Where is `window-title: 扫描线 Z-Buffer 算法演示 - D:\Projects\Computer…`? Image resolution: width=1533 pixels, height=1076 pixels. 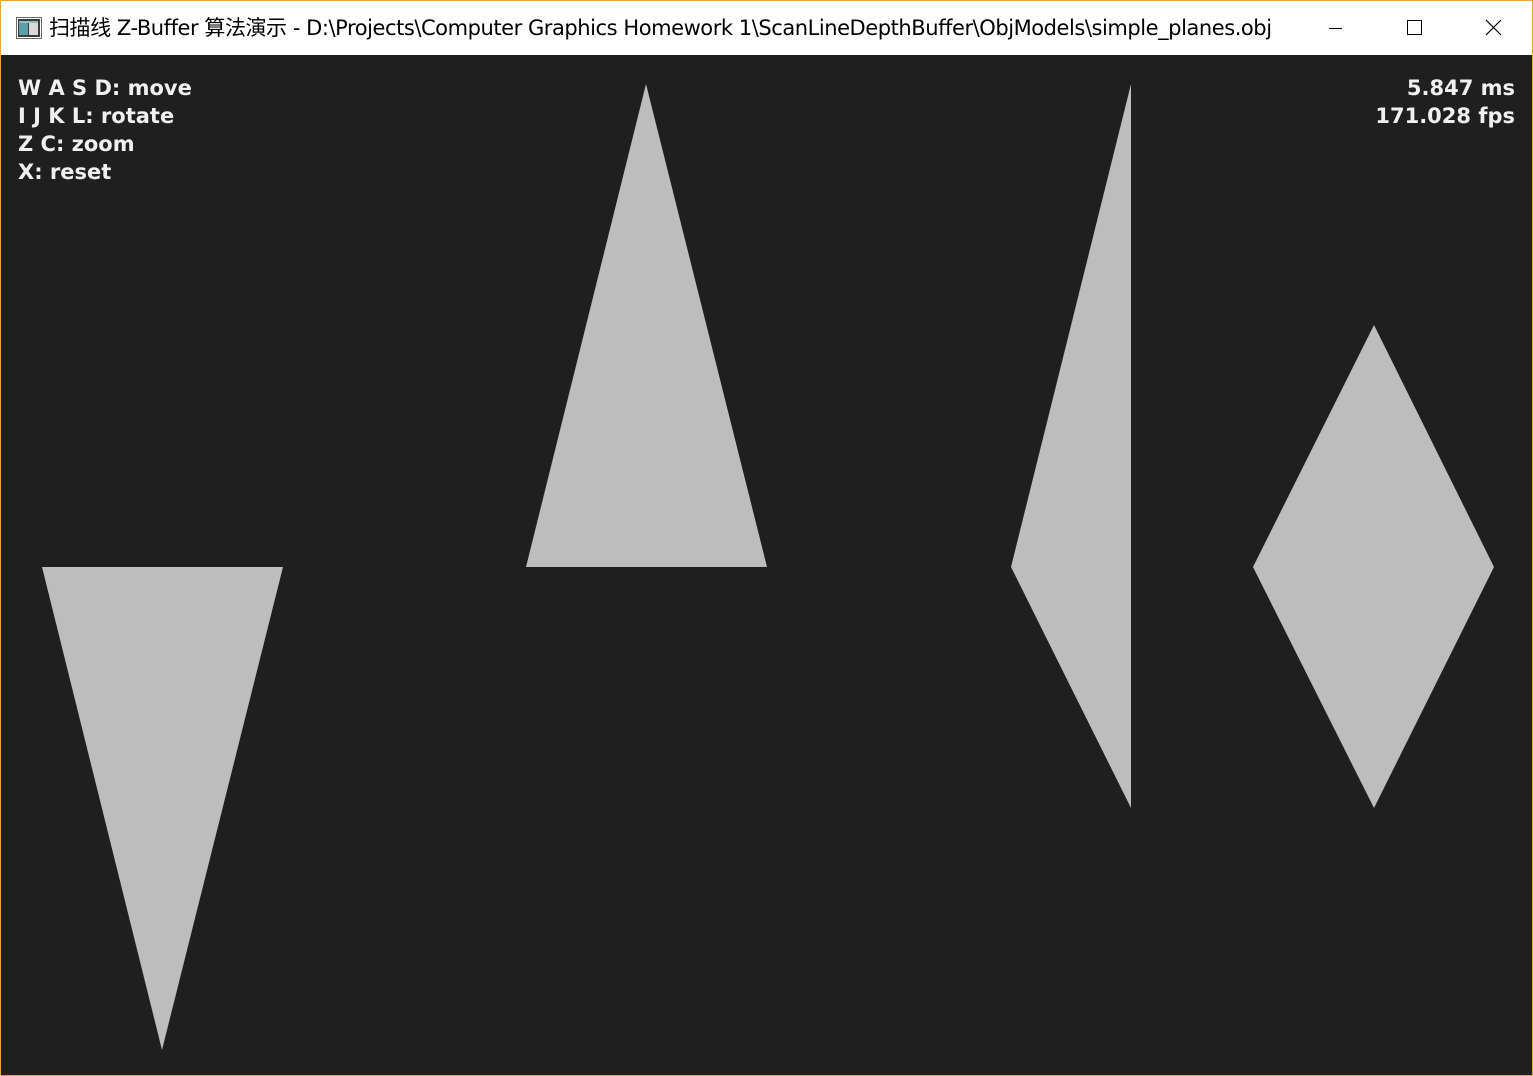 window-title: 扫描线 Z-Buffer 算法演示 - D:\Projects\Computer… is located at coordinates (660, 28).